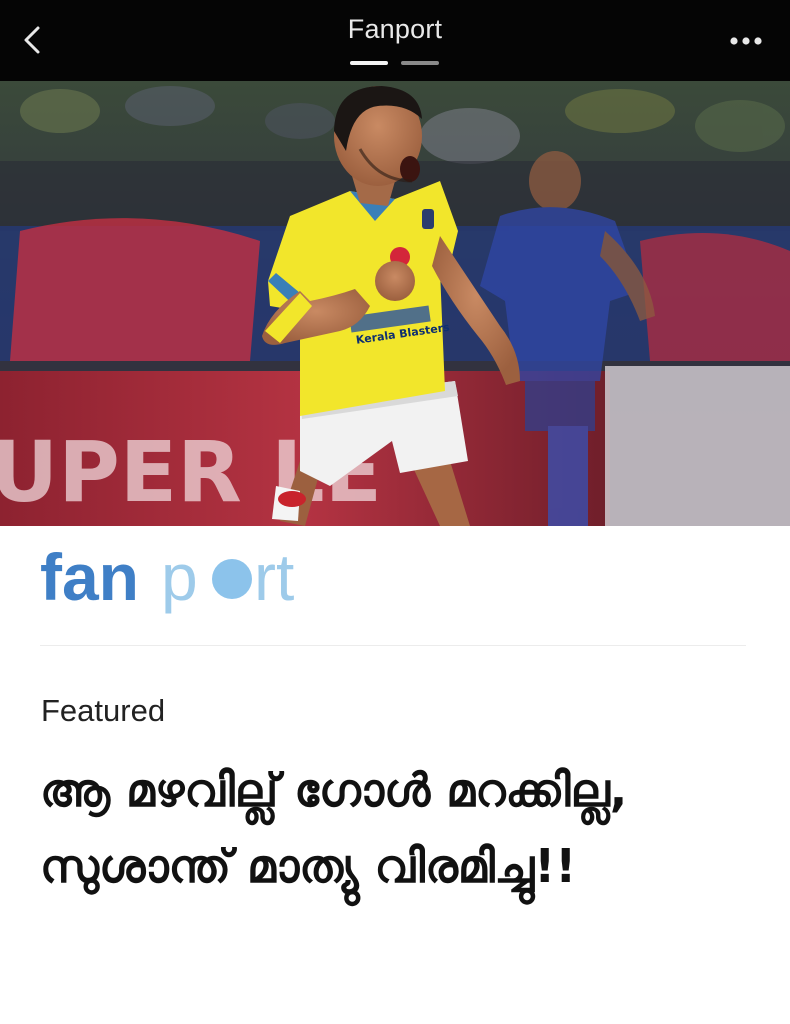  What do you see at coordinates (393, 645) in the screenshot?
I see `divider` at bounding box center [393, 645].